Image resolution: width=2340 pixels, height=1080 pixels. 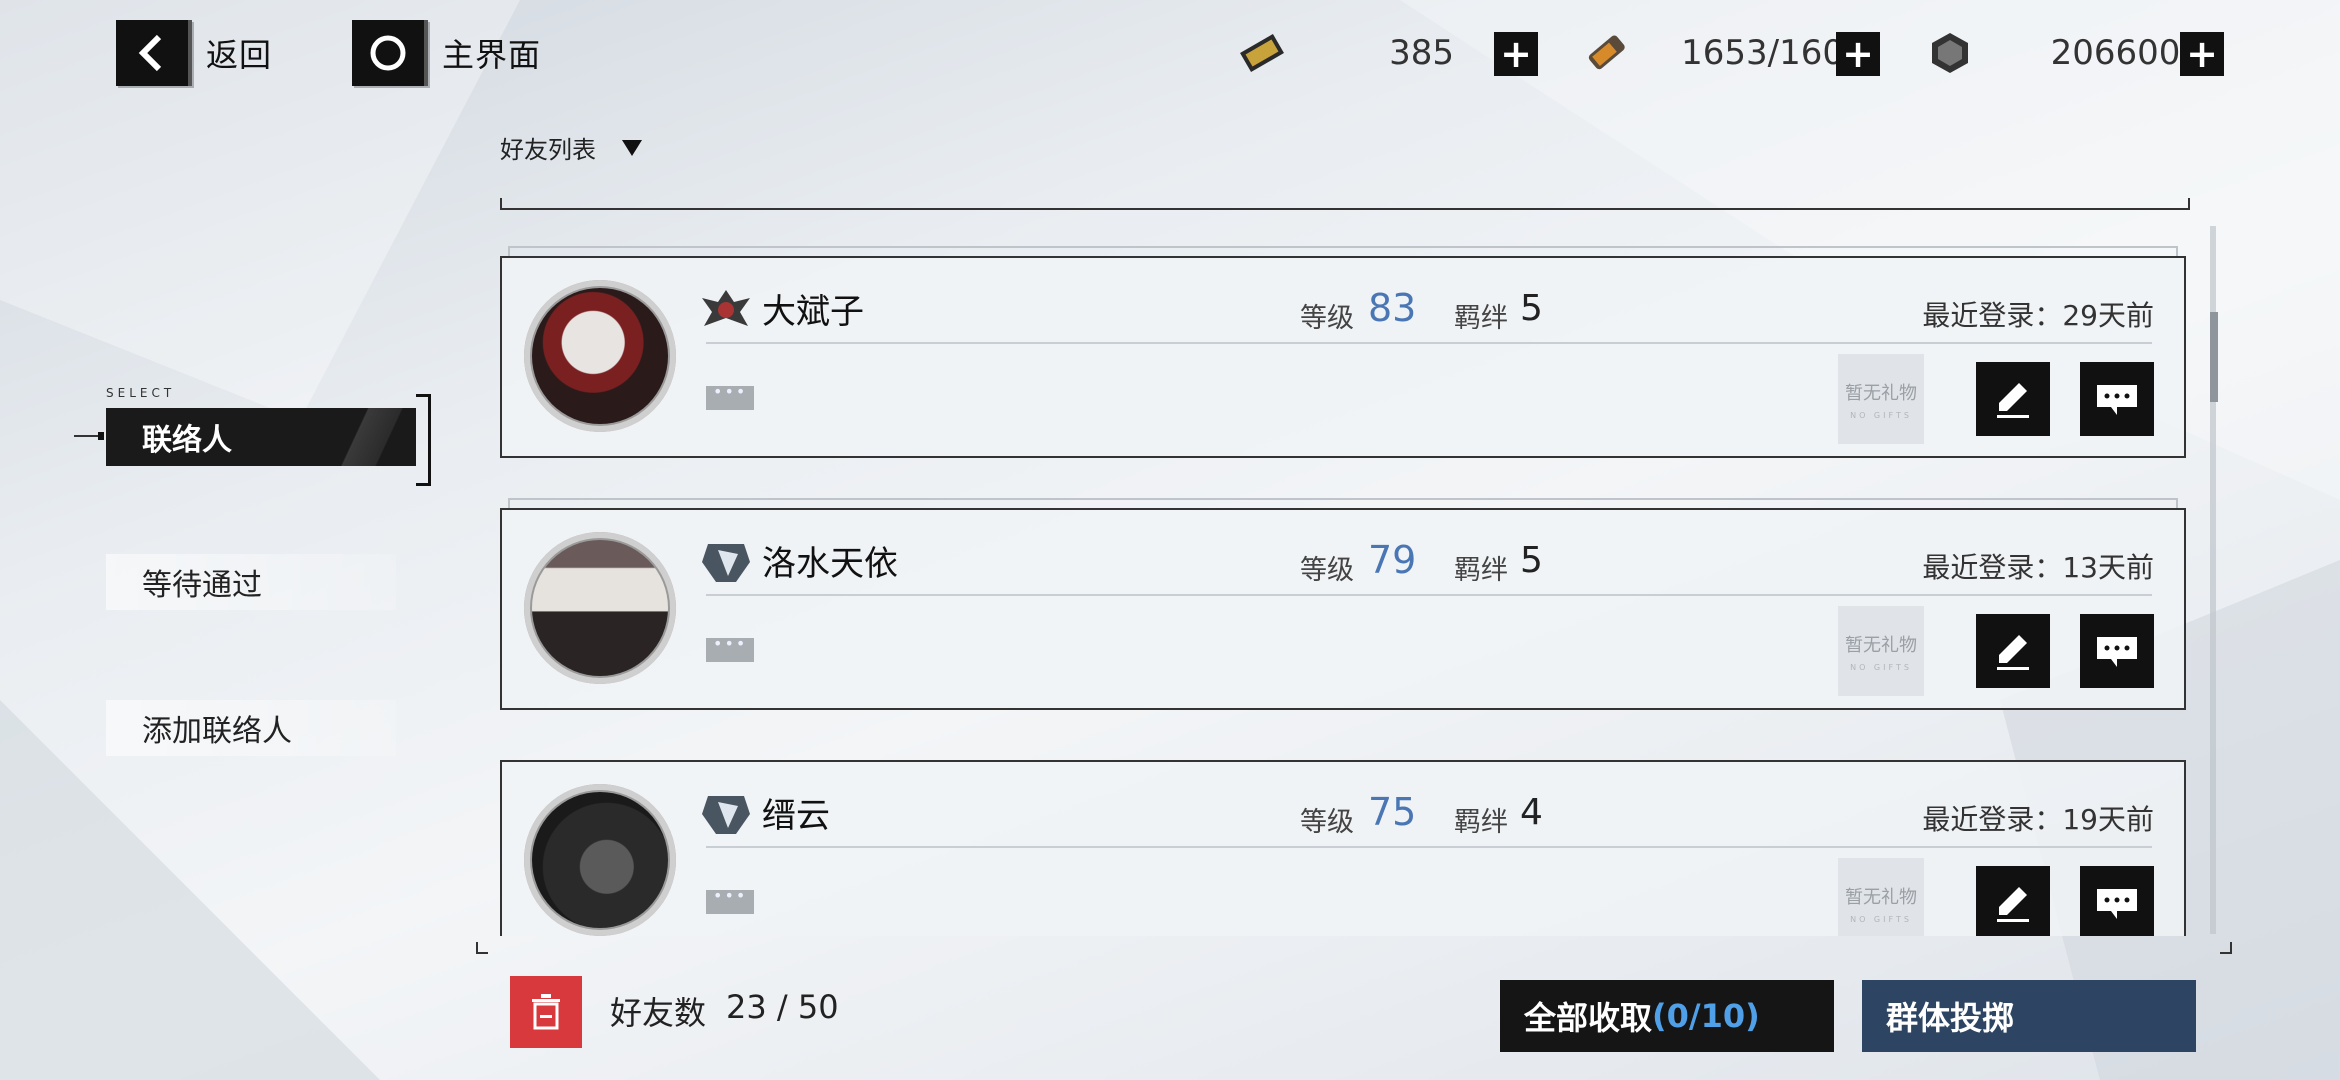 What do you see at coordinates (154, 53) in the screenshot?
I see `chevron-left-icon` at bounding box center [154, 53].